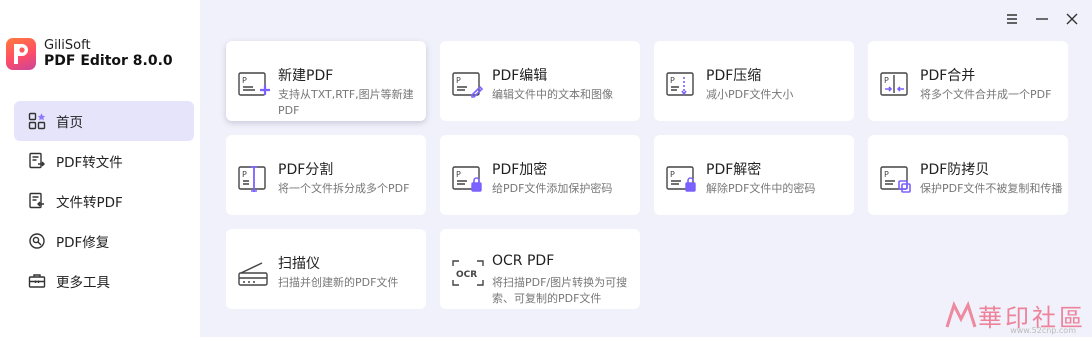 This screenshot has height=337, width=1092. What do you see at coordinates (1015, 316) in the screenshot?
I see `watermark: 華印社區 www.52cnp.com` at bounding box center [1015, 316].